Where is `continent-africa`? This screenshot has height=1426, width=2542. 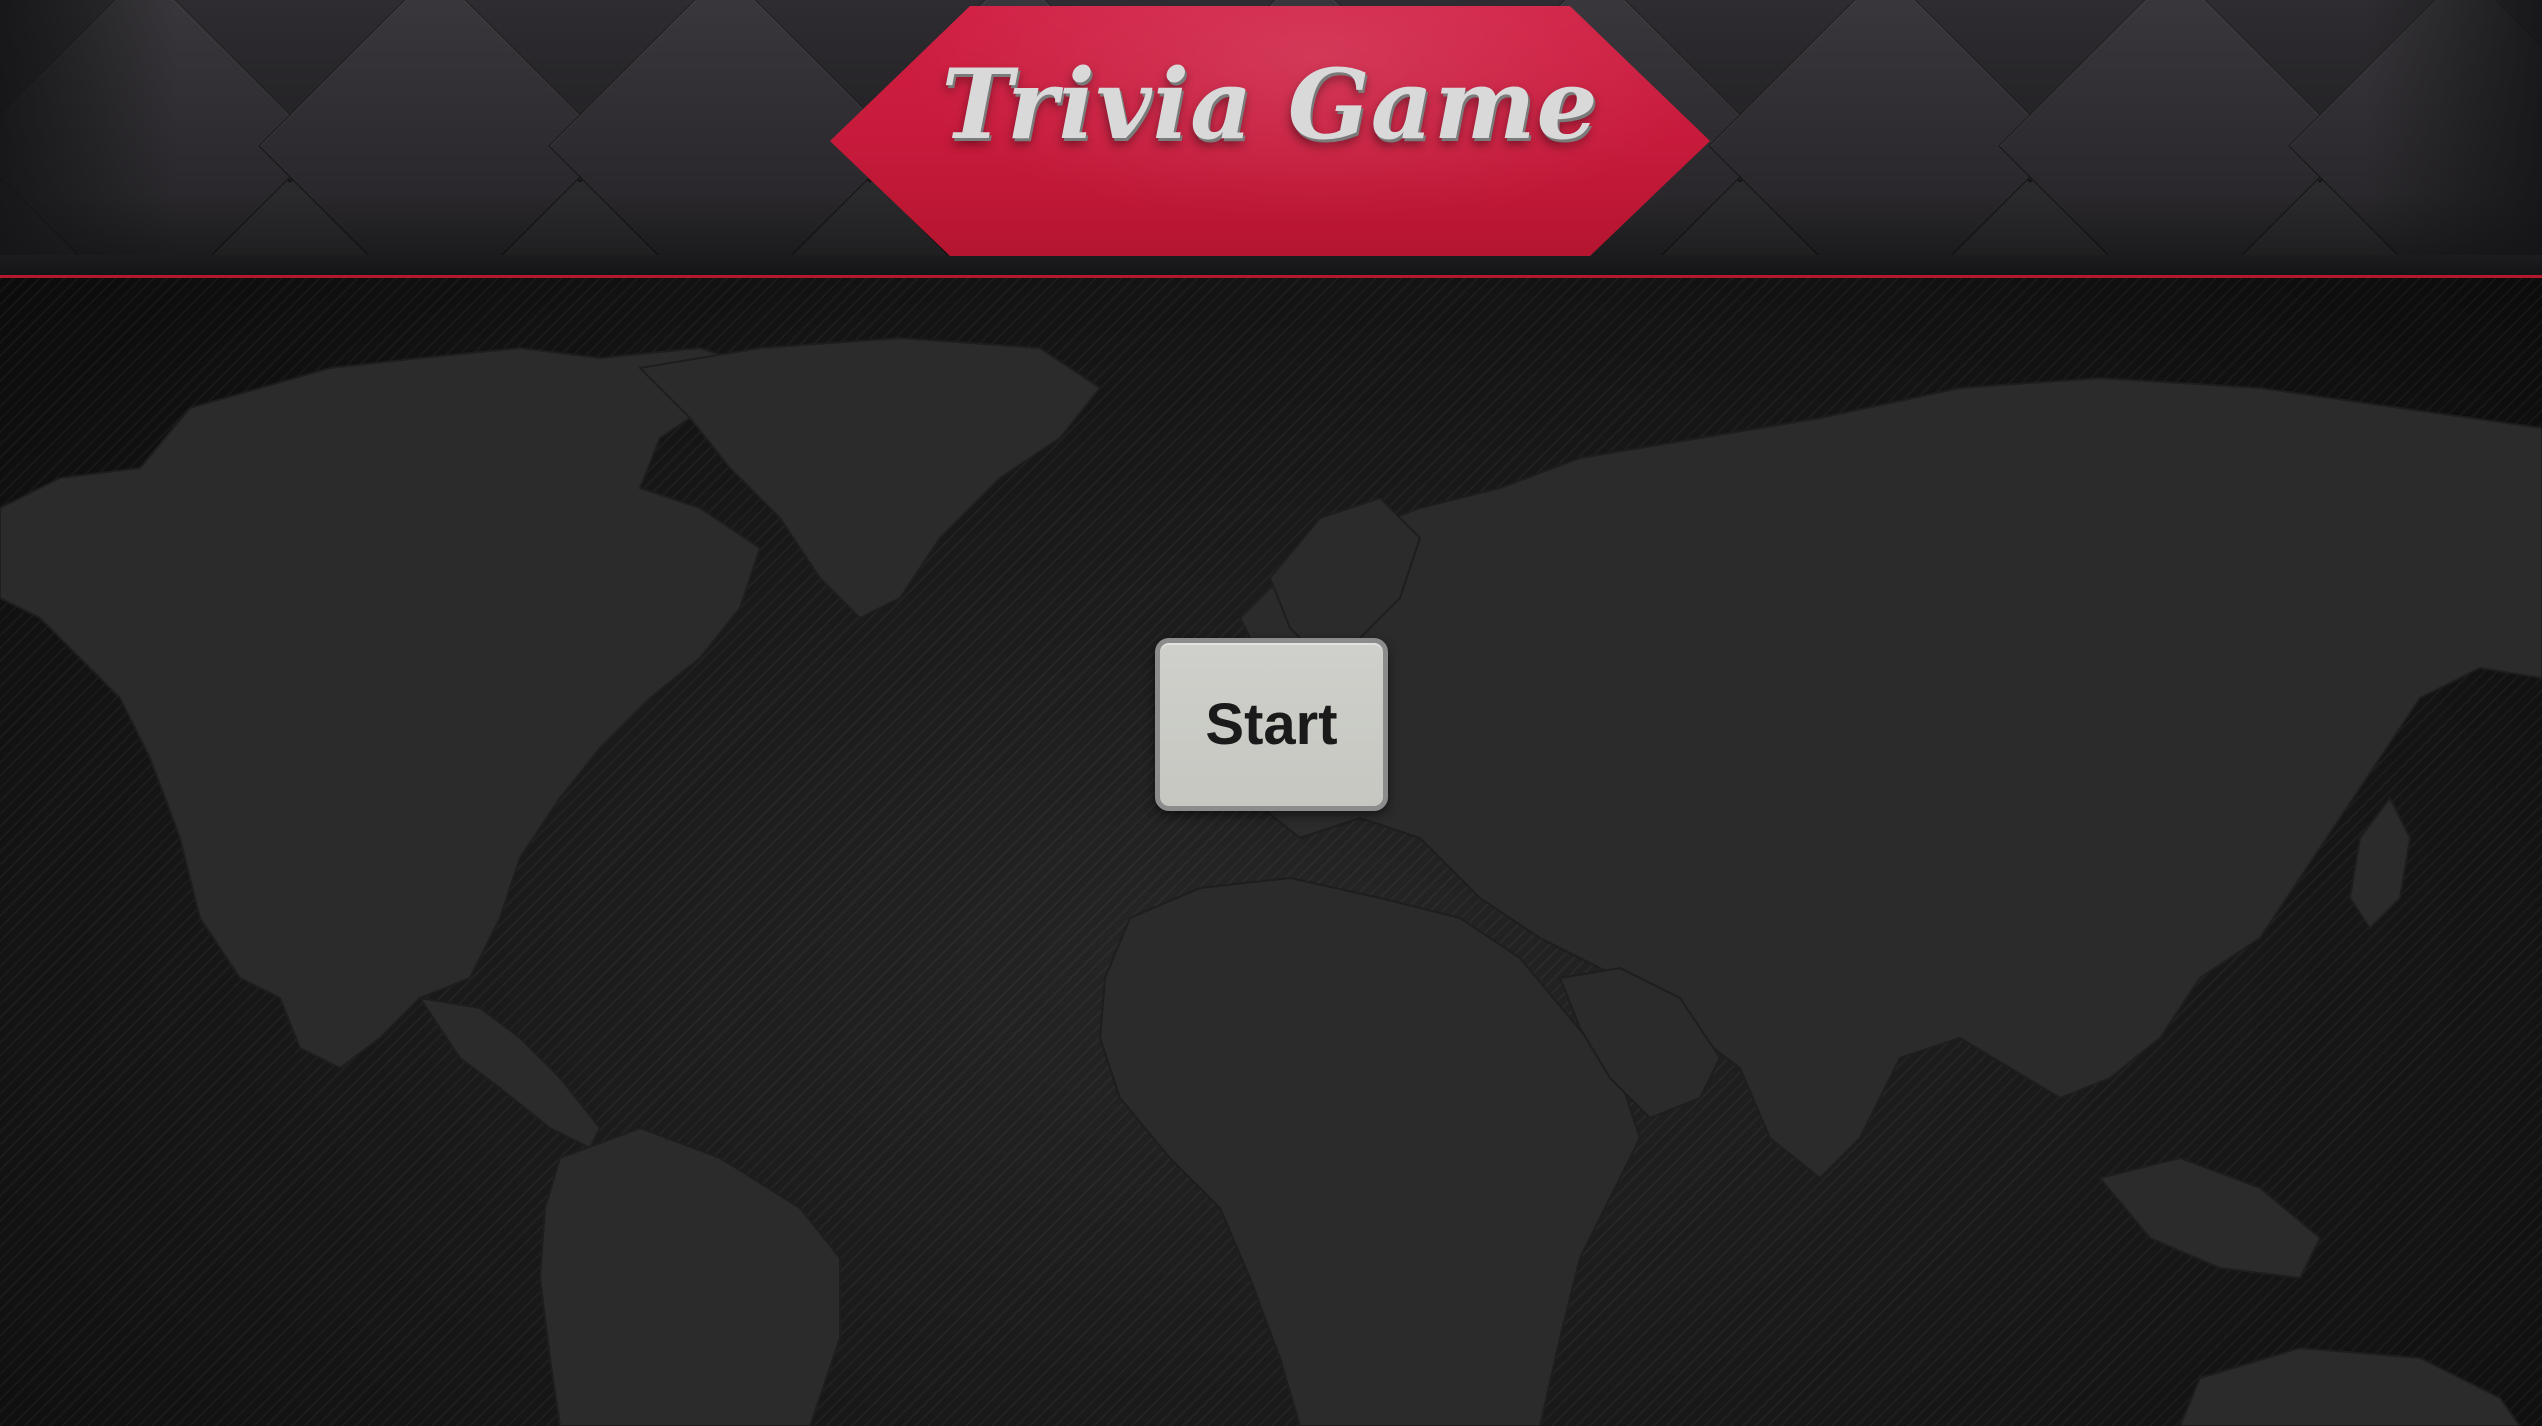 continent-africa is located at coordinates (1370, 1151).